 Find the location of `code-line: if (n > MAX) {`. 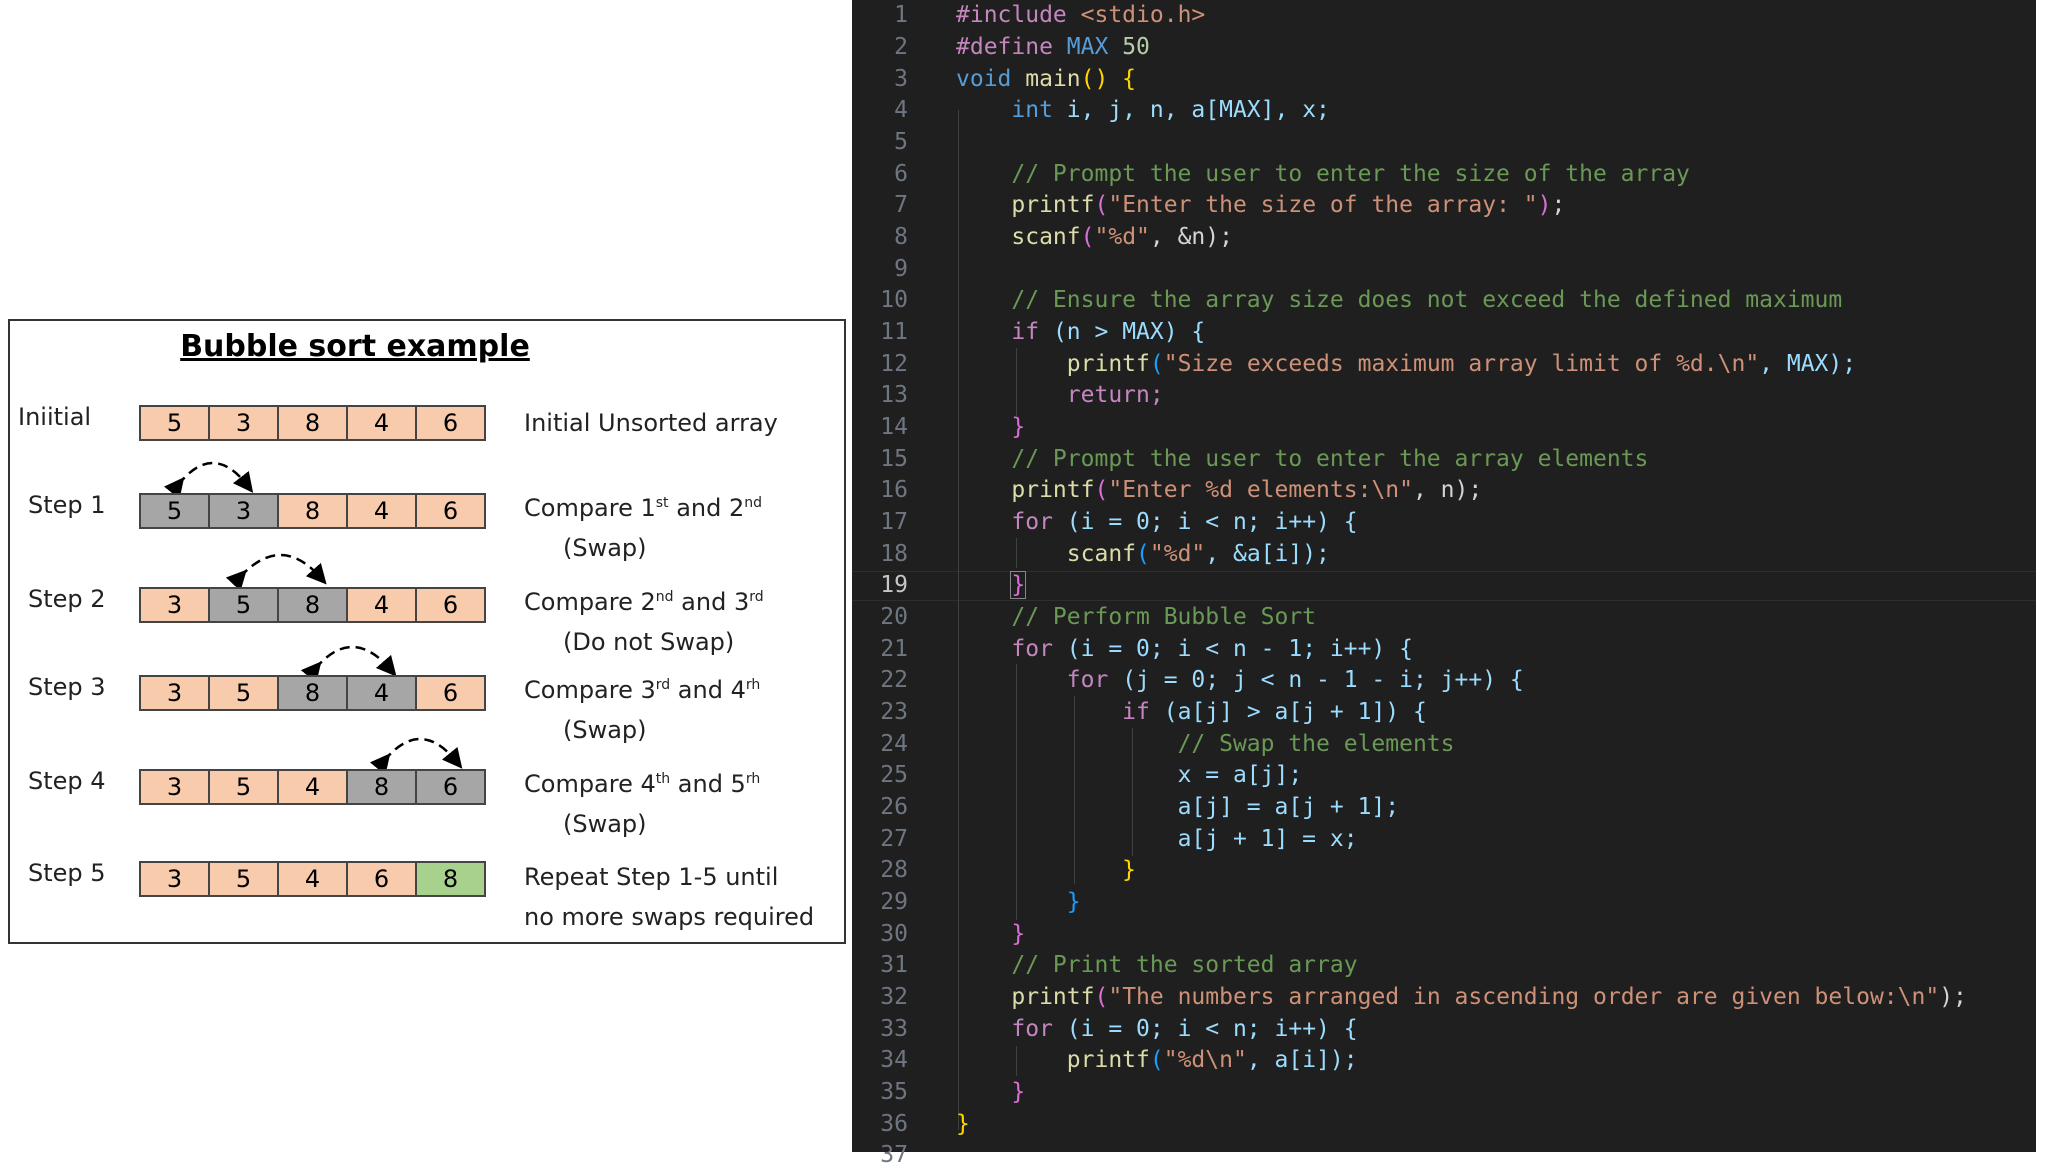

code-line: if (n > MAX) { is located at coordinates (1080, 332).